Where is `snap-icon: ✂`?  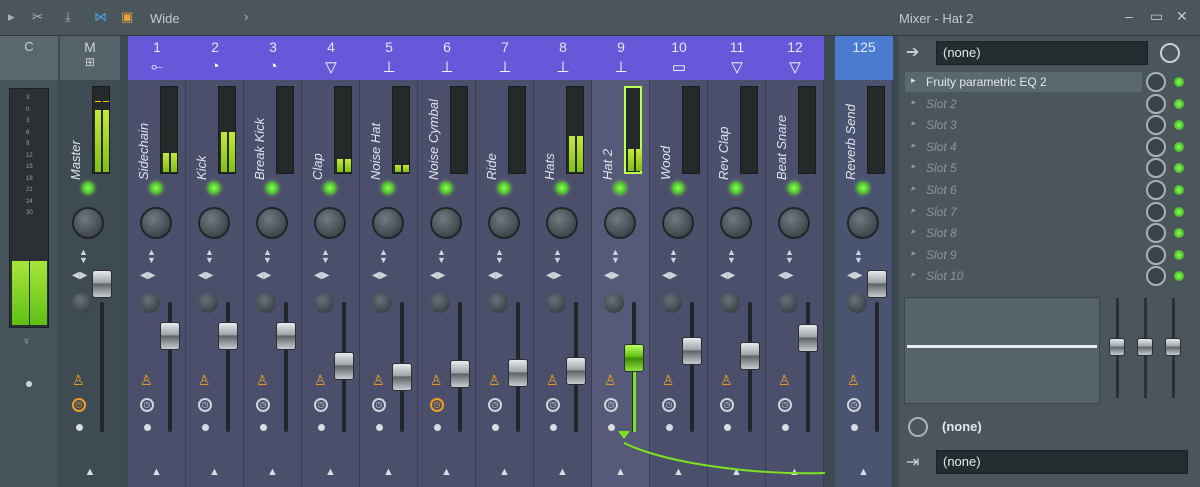
snap-icon: ✂ is located at coordinates (37, 17).